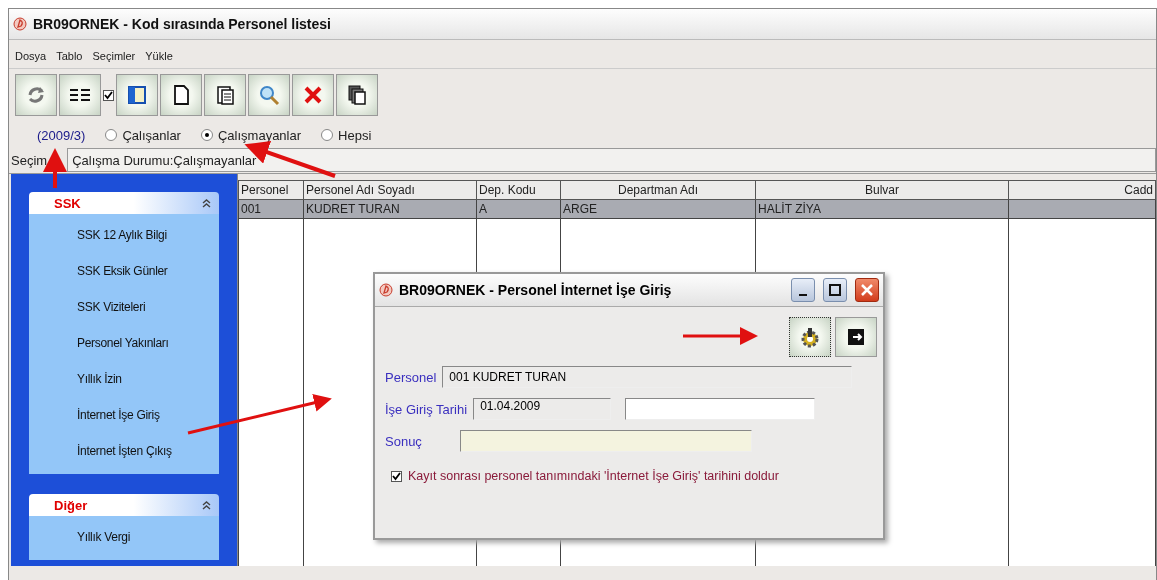 The image size is (1157, 580). Describe the element at coordinates (542, 409) in the screenshot. I see `date-field: 01.04.2009` at that location.